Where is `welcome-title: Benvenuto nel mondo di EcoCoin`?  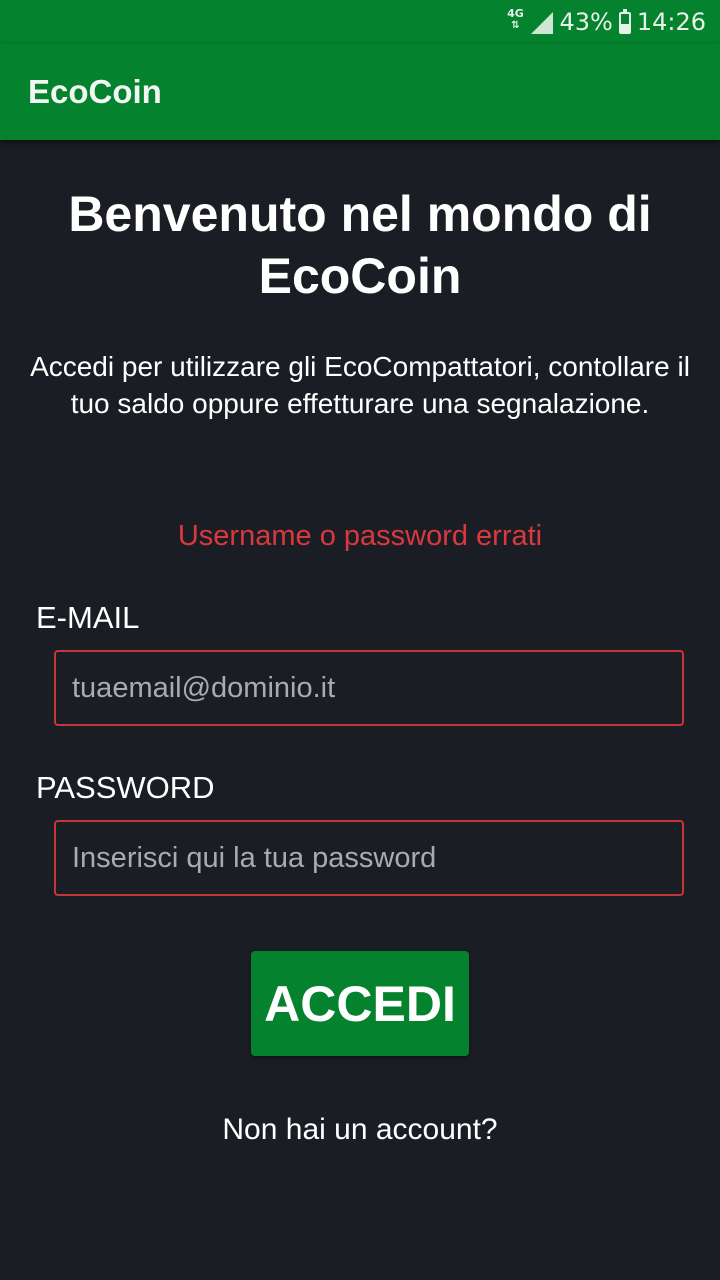 welcome-title: Benvenuto nel mondo di EcoCoin is located at coordinates (360, 245).